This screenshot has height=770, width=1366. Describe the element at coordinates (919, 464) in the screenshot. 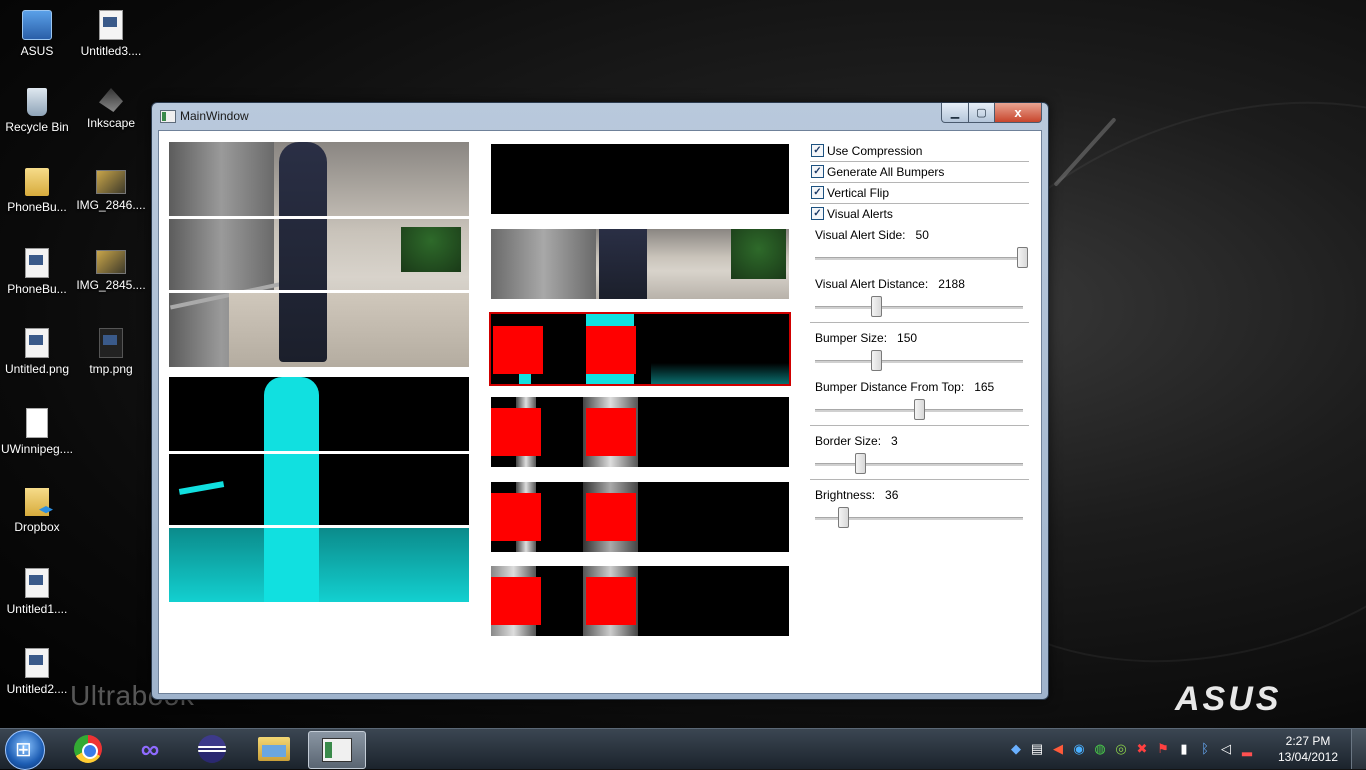

I see `border-size-slider` at that location.